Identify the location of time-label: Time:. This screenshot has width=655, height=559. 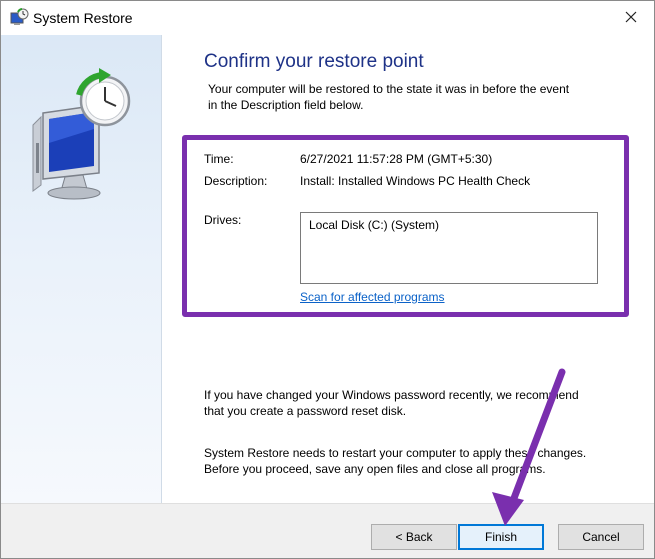
(219, 159).